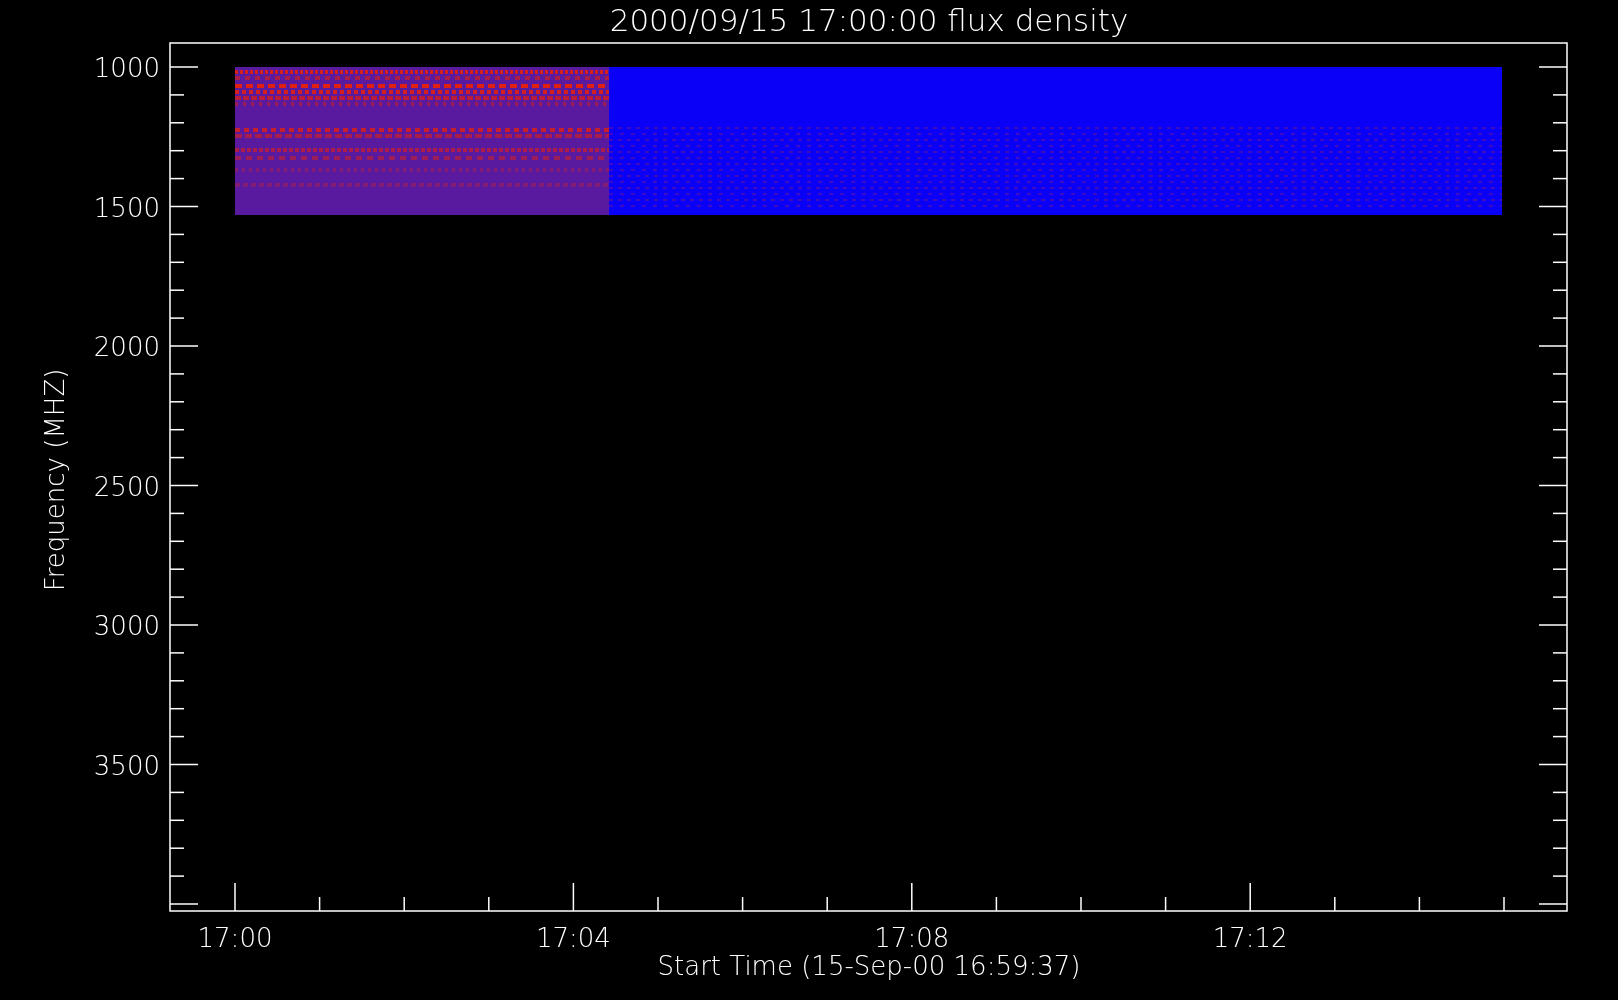  Describe the element at coordinates (126, 347) in the screenshot. I see `y-tick-label: 2000` at that location.